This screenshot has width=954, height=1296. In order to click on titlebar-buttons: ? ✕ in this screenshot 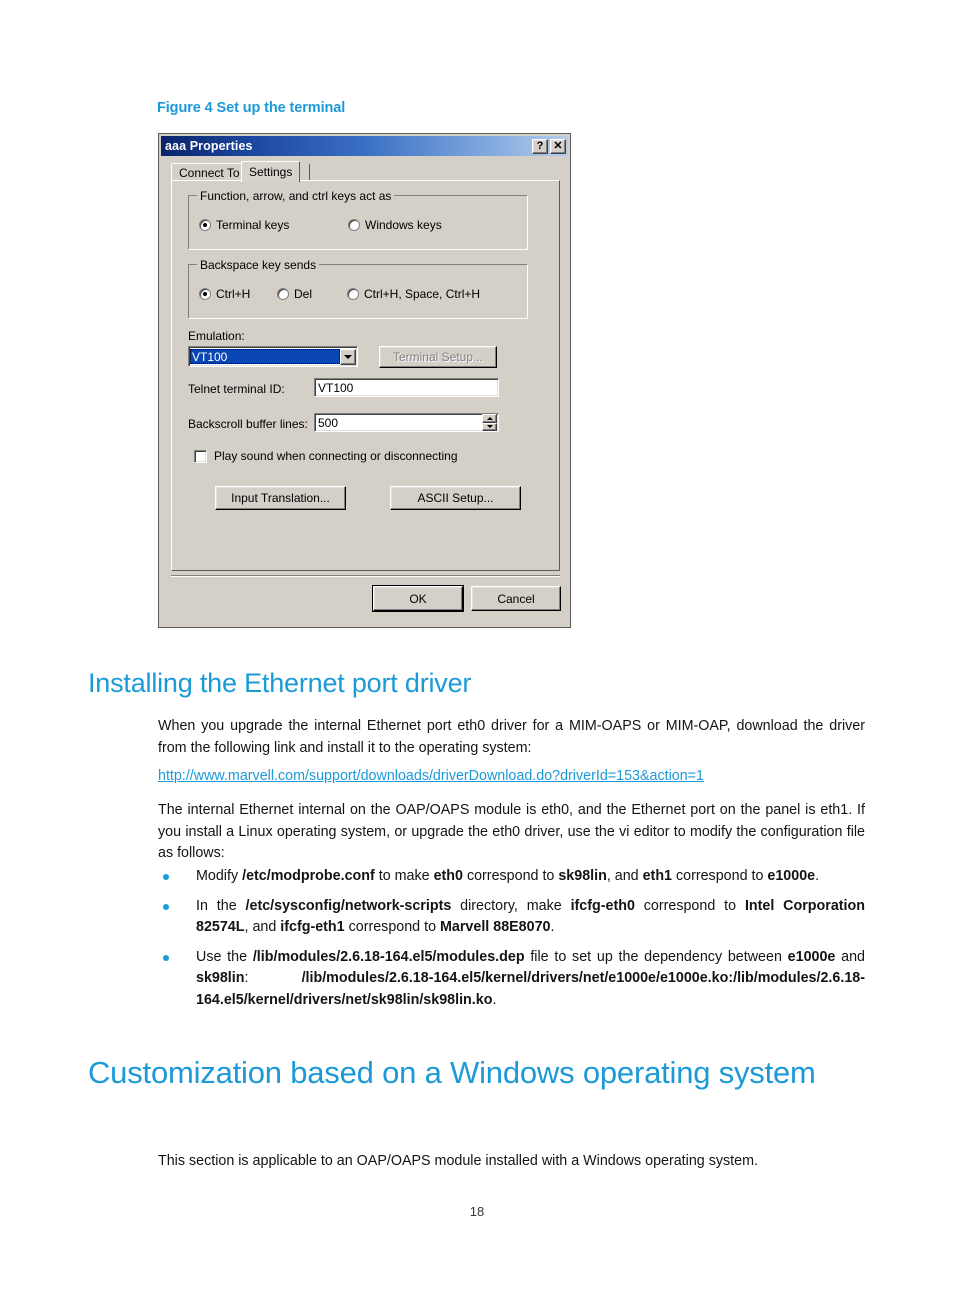, I will do `click(549, 146)`.